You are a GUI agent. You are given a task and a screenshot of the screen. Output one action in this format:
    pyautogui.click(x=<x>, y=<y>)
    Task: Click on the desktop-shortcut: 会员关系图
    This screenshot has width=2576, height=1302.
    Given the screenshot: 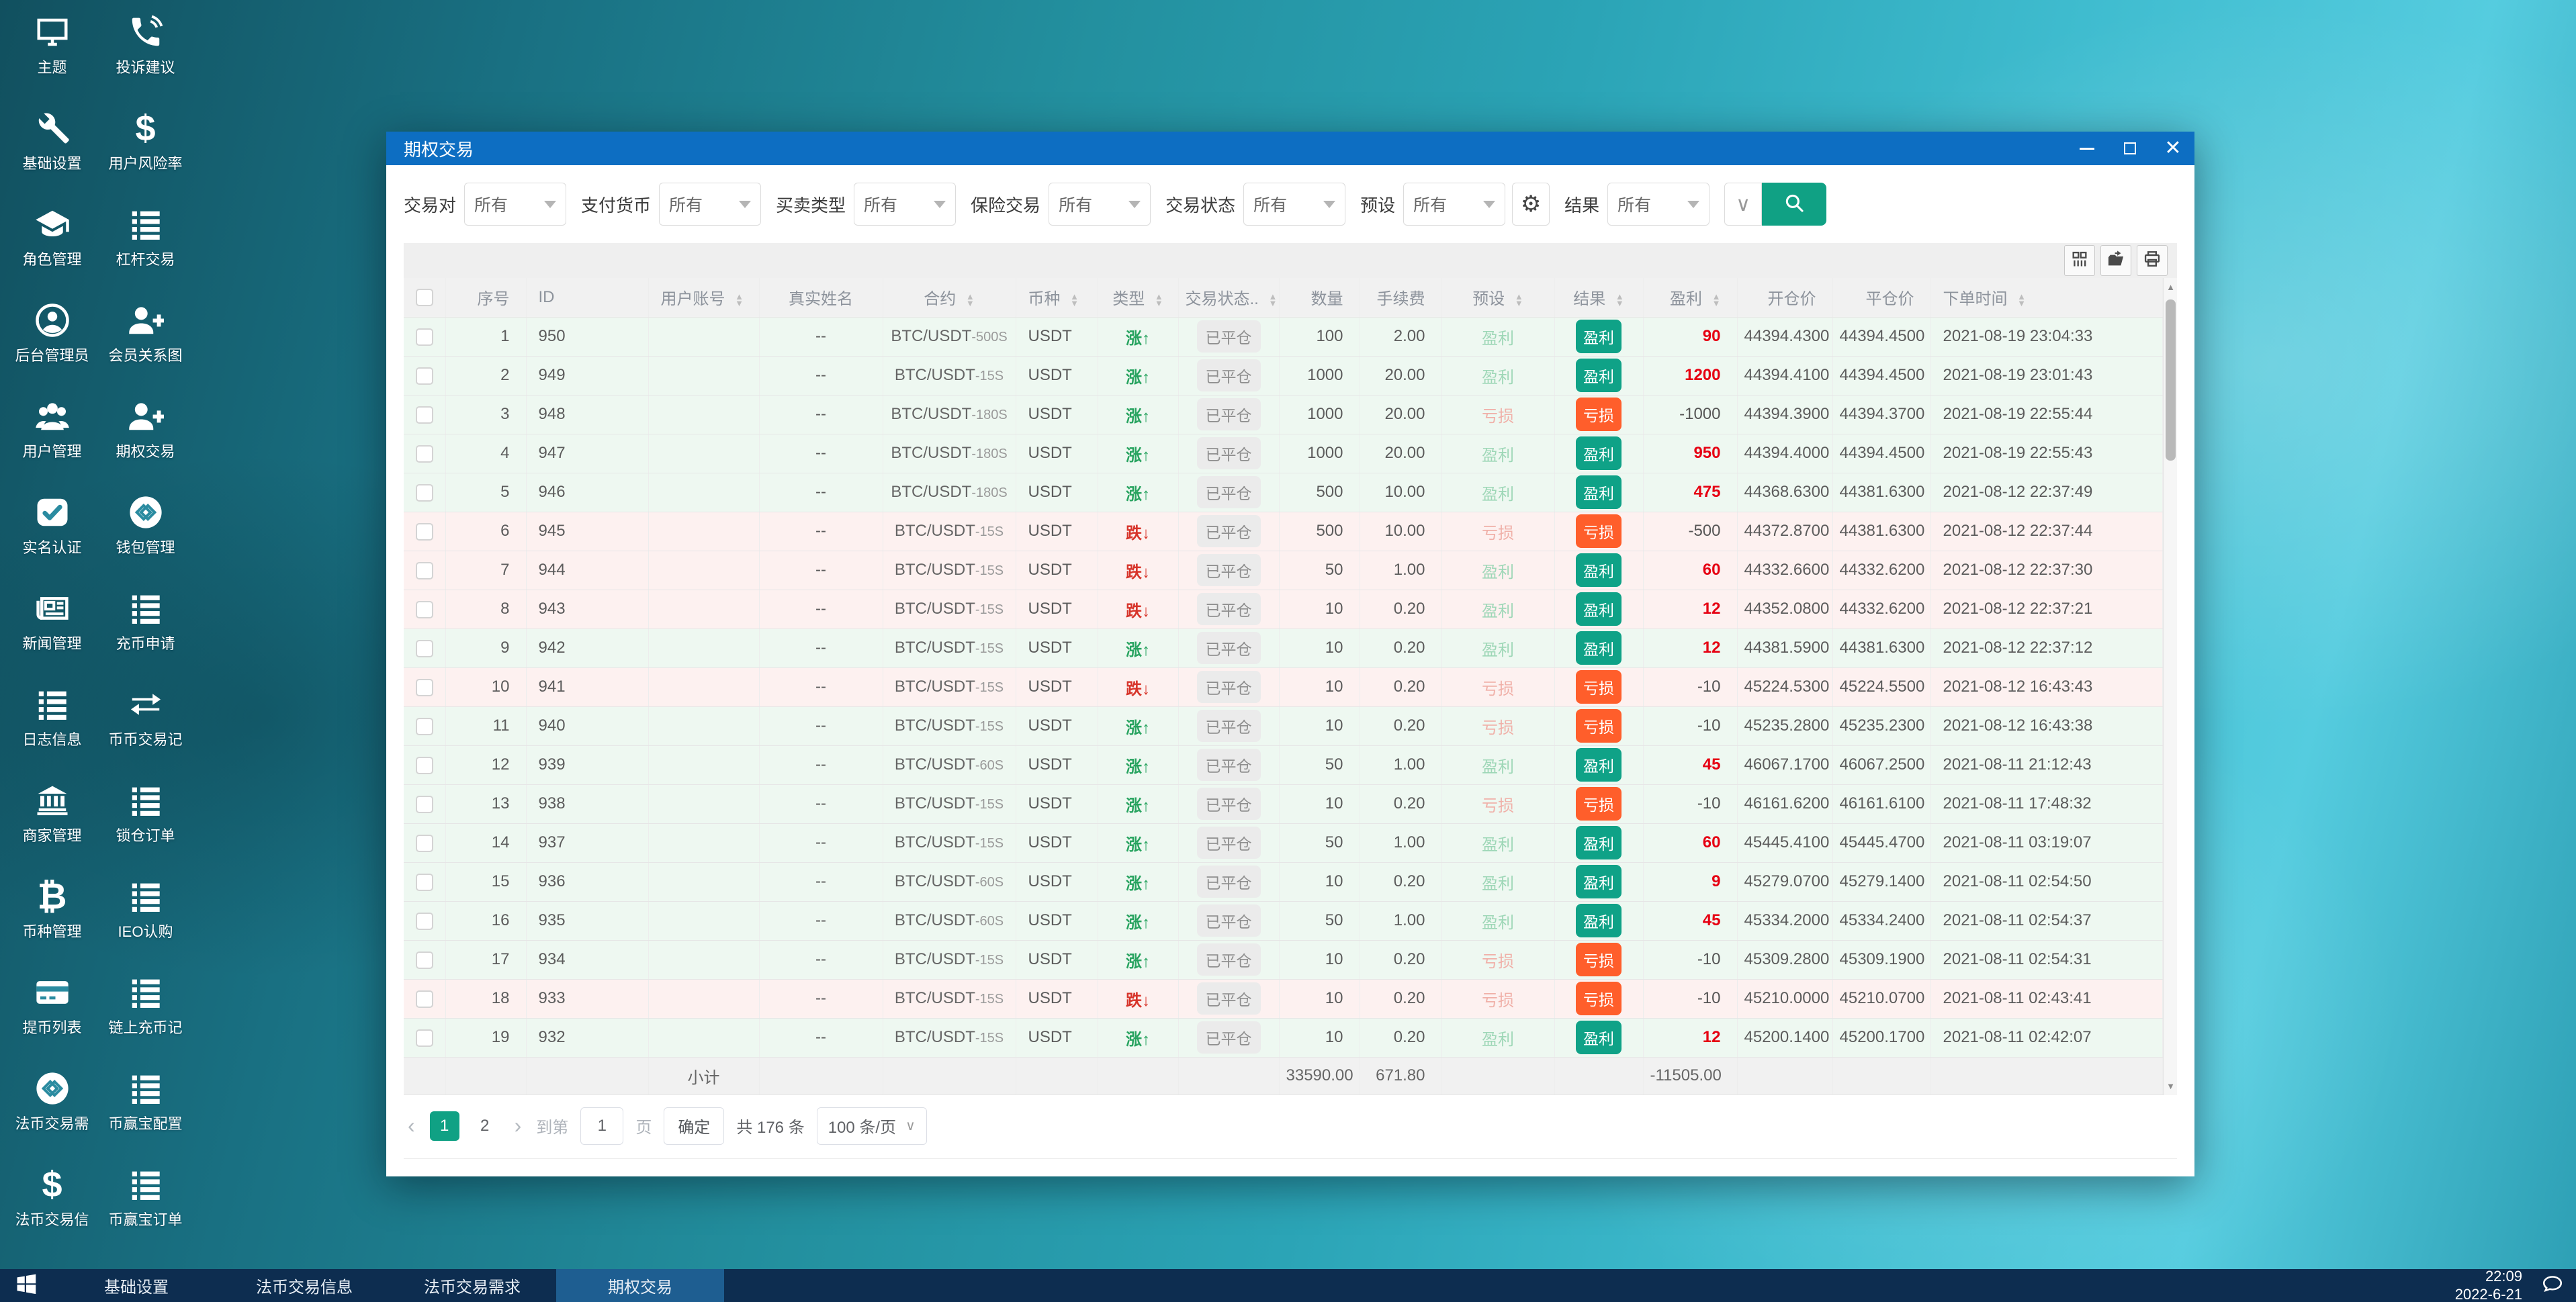 What is the action you would take?
    pyautogui.click(x=146, y=345)
    